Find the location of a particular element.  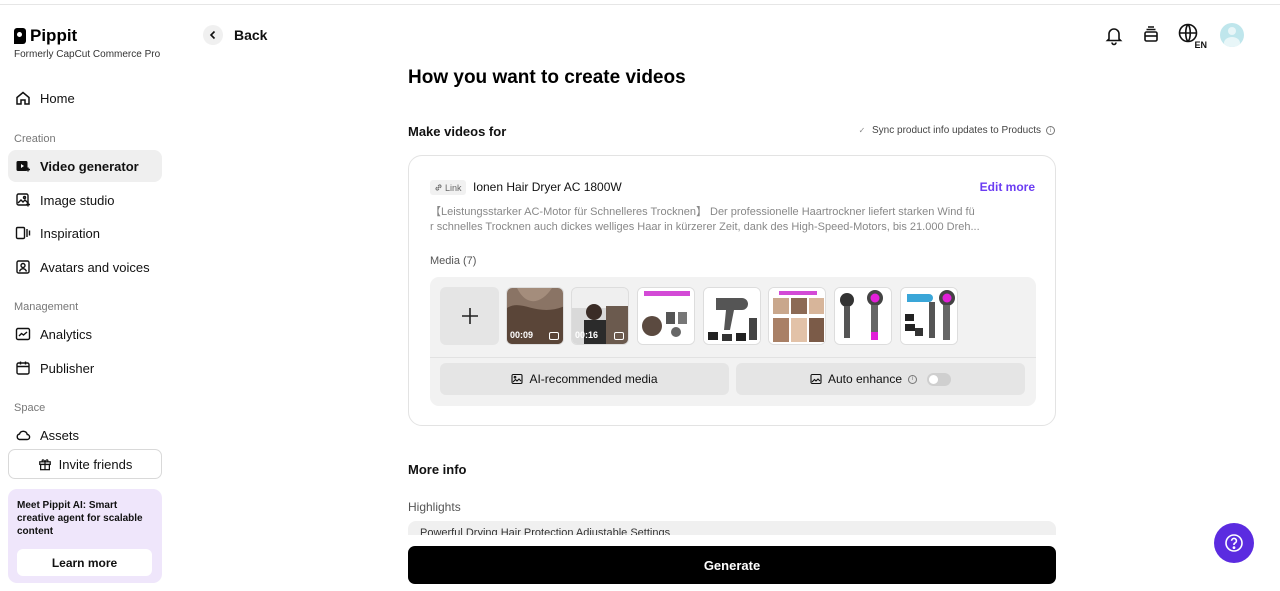

language-code: EN is located at coordinates (1200, 45).